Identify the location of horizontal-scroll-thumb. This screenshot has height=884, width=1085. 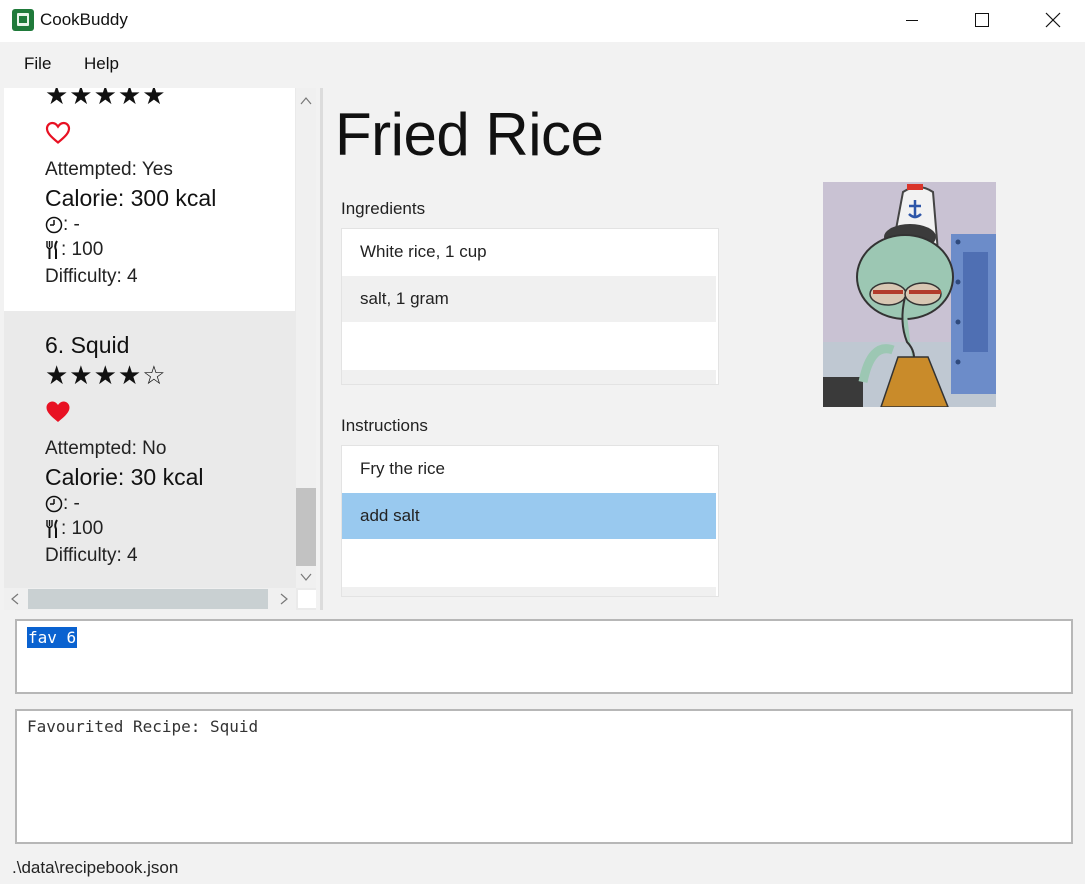
(148, 599).